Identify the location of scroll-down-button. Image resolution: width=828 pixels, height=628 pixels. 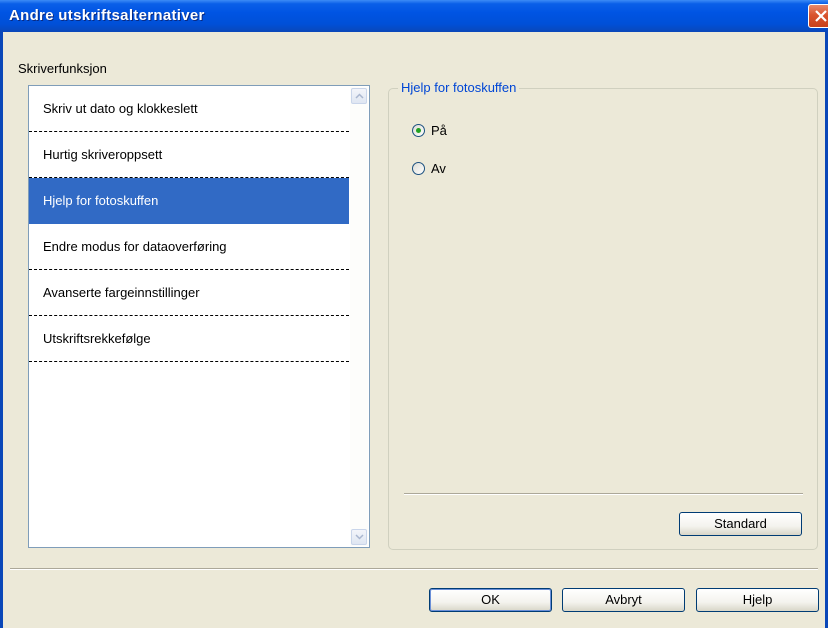
(359, 537).